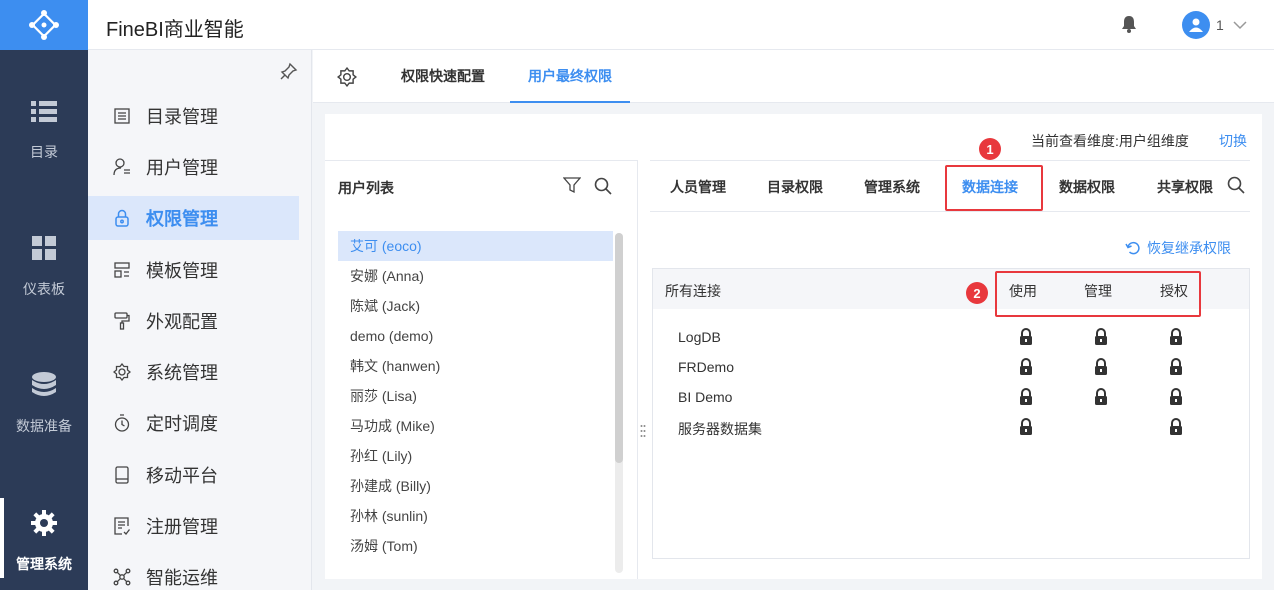 The width and height of the screenshot is (1274, 590). What do you see at coordinates (122, 475) in the screenshot?
I see `mobile-icon` at bounding box center [122, 475].